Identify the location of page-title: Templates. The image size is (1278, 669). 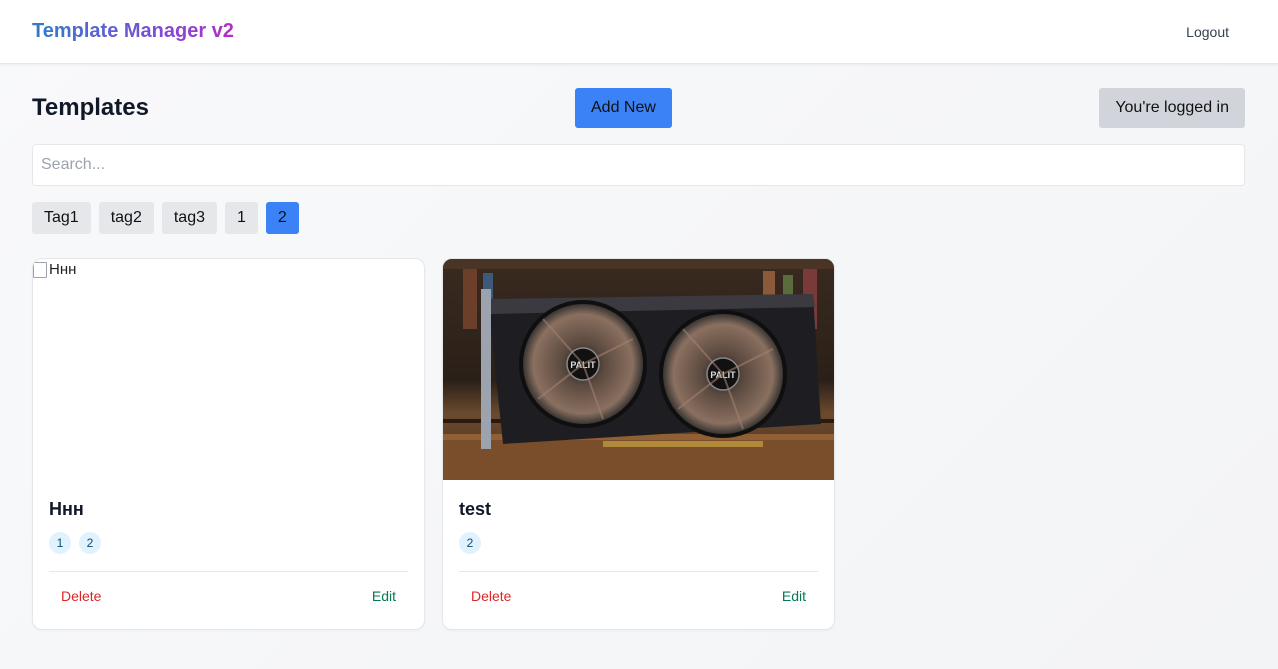
(90, 107).